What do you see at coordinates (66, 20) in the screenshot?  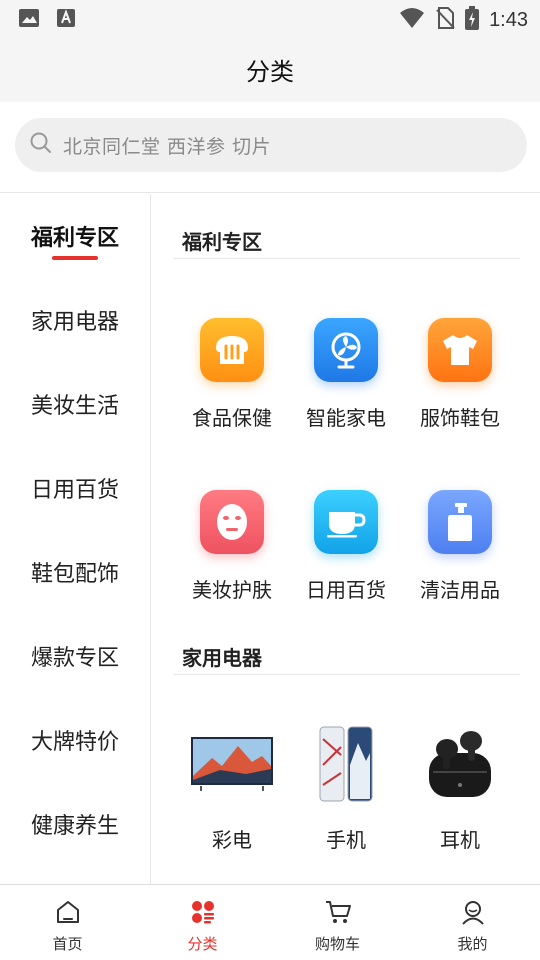 I see `font-notification-icon` at bounding box center [66, 20].